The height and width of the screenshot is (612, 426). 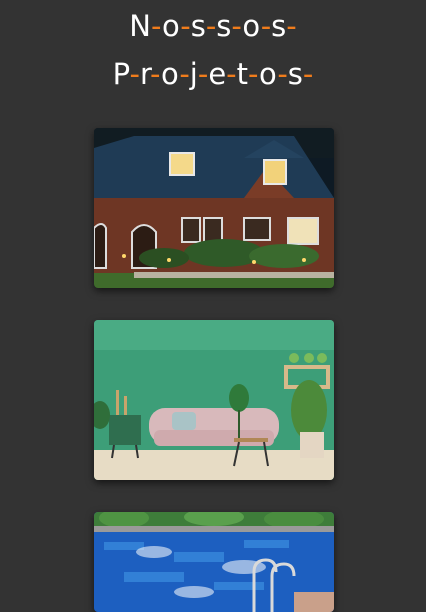 I want to click on project-card-pool, so click(x=214, y=562).